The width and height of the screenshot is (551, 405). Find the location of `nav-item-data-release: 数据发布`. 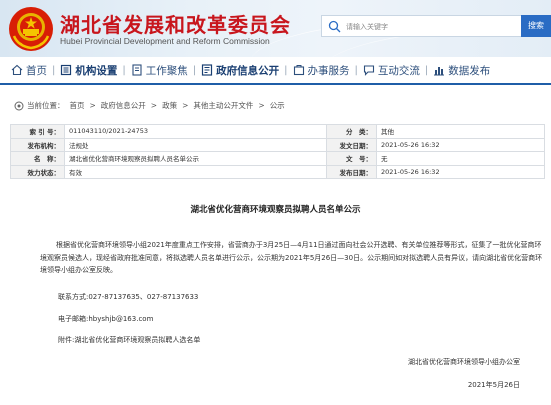

nav-item-data-release: 数据发布 is located at coordinates (461, 70).